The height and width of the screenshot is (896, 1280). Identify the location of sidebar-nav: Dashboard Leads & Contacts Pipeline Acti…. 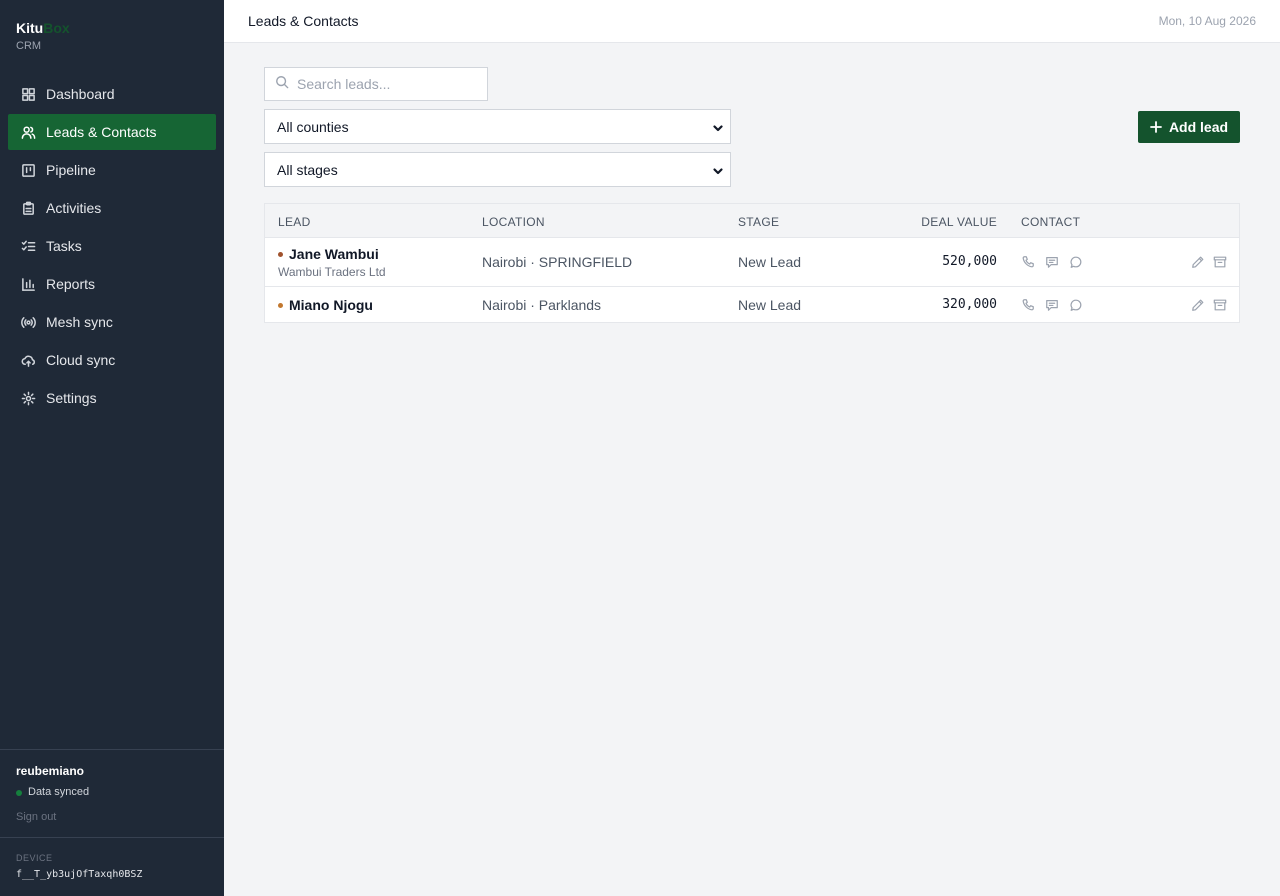
(112, 247).